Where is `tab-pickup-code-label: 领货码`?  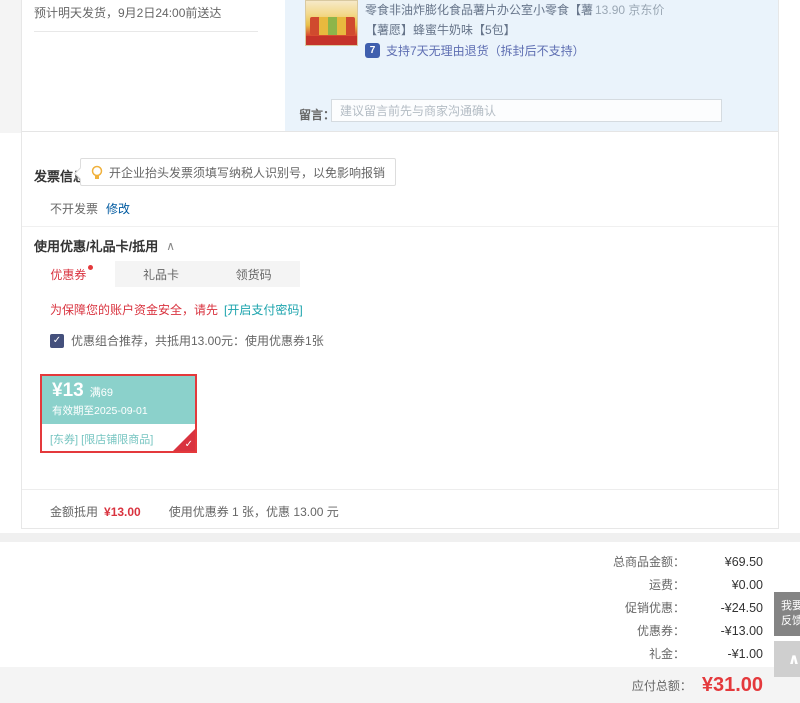 tab-pickup-code-label: 领货码 is located at coordinates (253, 274).